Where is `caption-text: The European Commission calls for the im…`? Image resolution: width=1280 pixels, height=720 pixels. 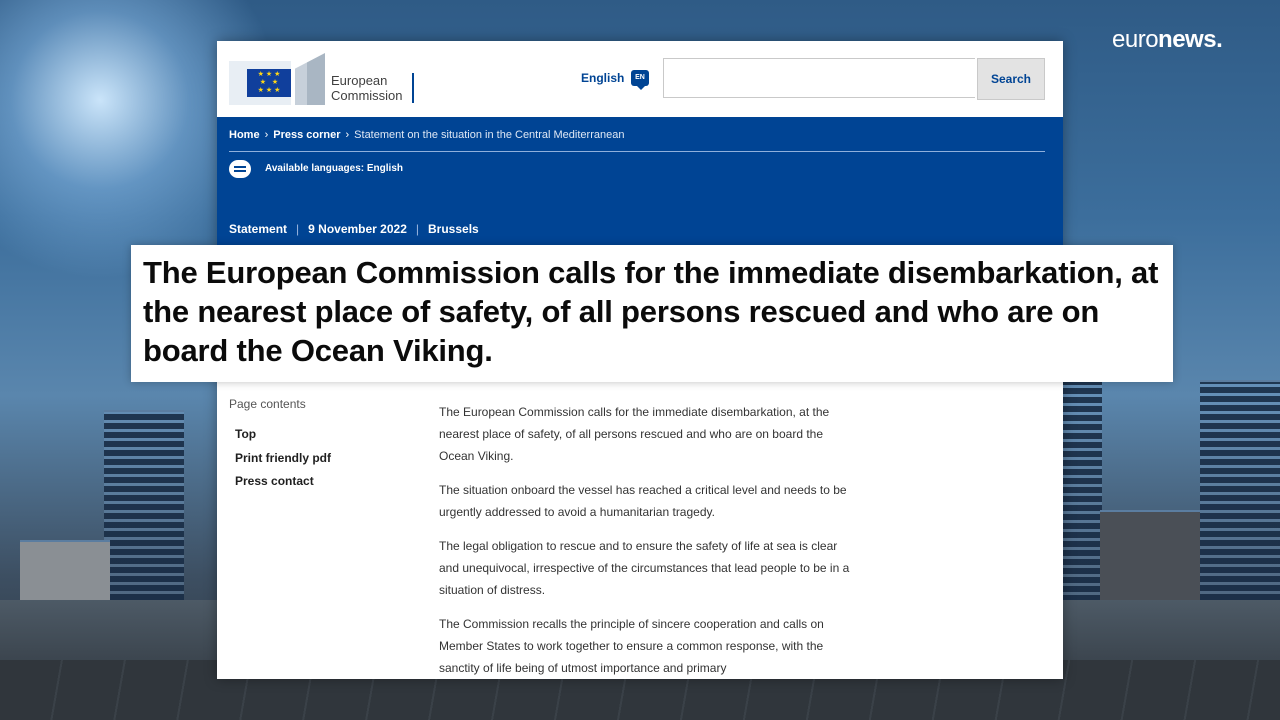 caption-text: The European Commission calls for the im… is located at coordinates (651, 311).